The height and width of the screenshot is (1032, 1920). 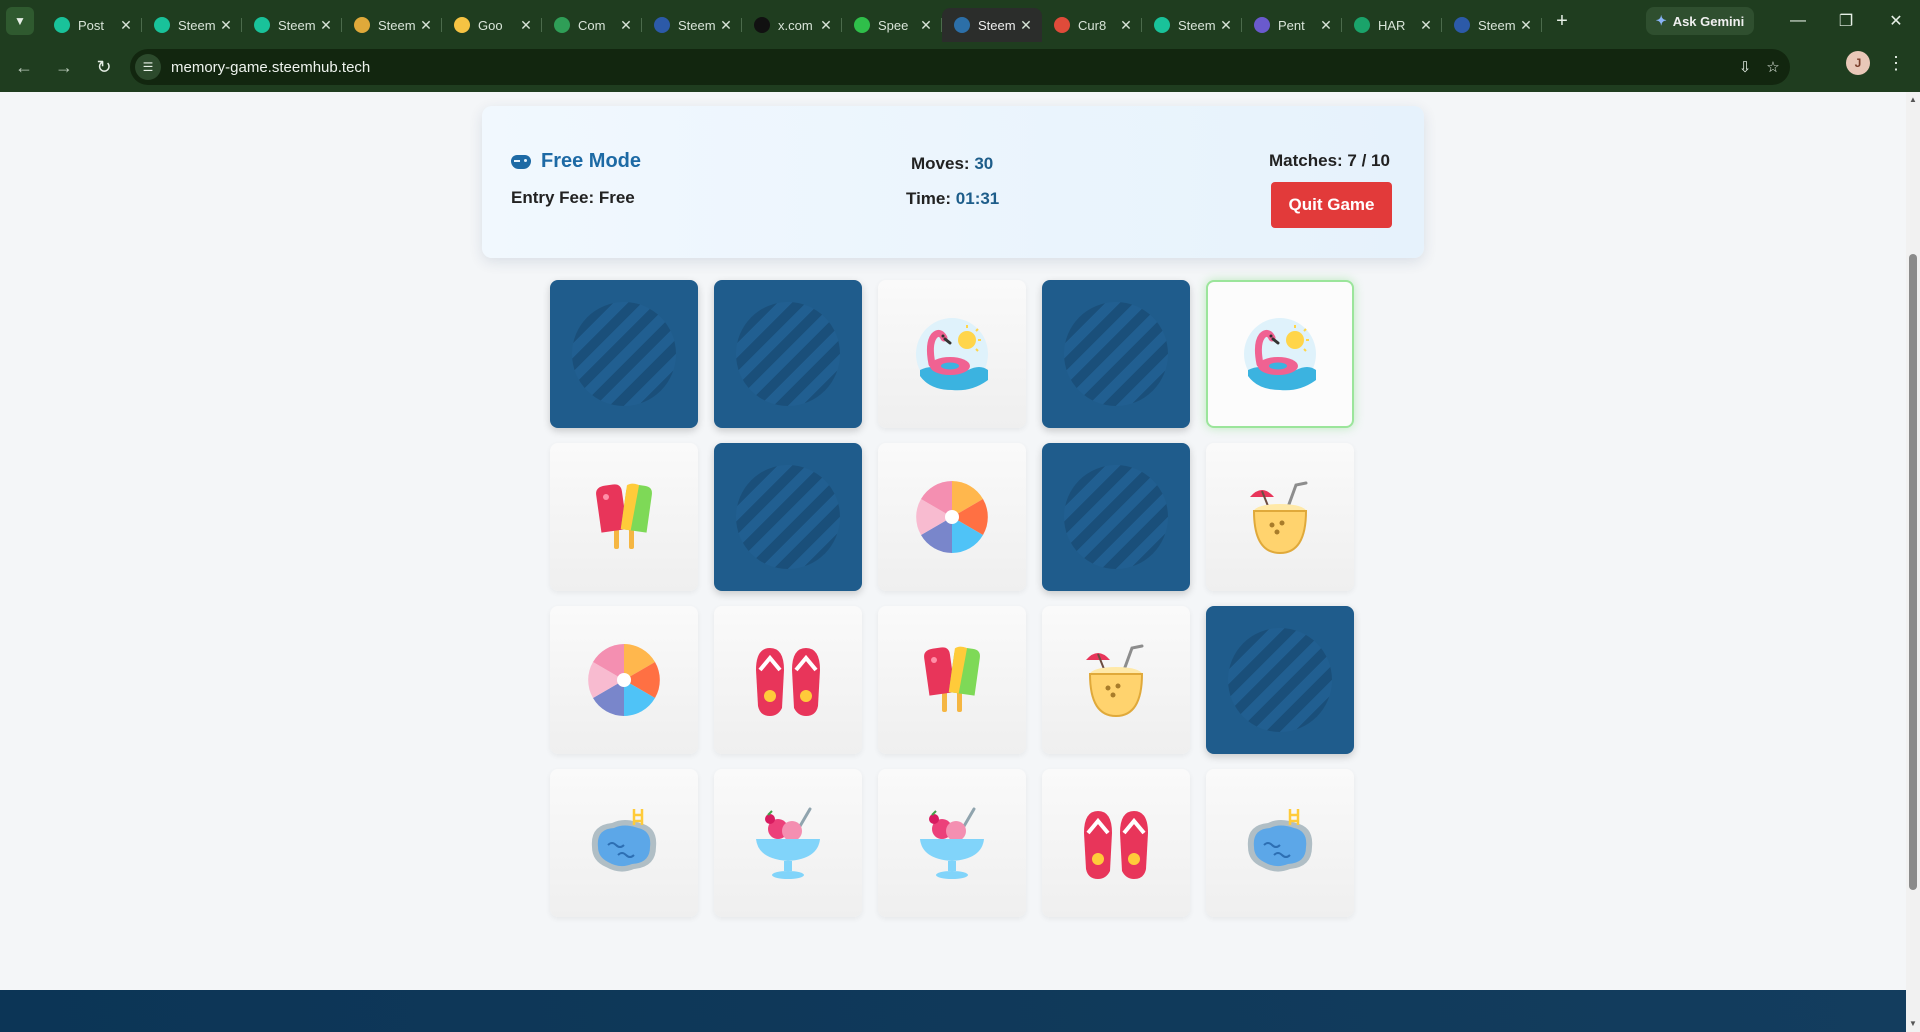 I want to click on tab-title: Goo, so click(x=490, y=25).